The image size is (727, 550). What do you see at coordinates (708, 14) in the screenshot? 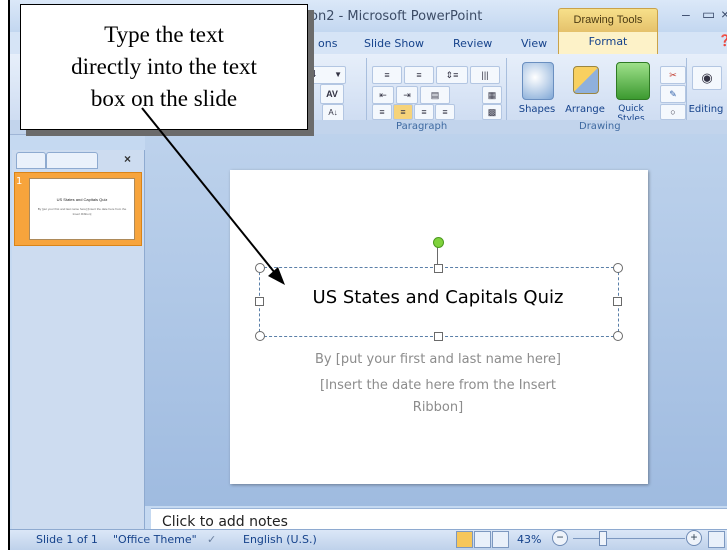
I see `maximize-icon: ▭` at bounding box center [708, 14].